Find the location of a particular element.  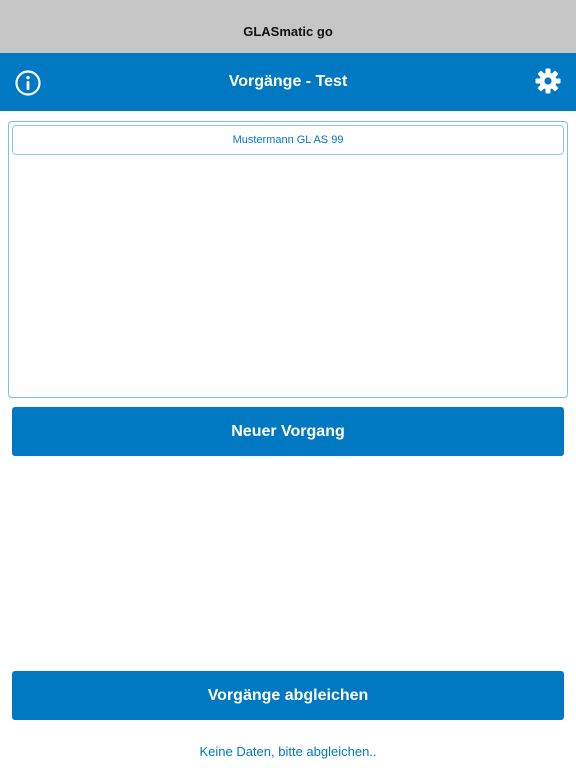

page-title: Vorgänge - Test is located at coordinates (288, 81).